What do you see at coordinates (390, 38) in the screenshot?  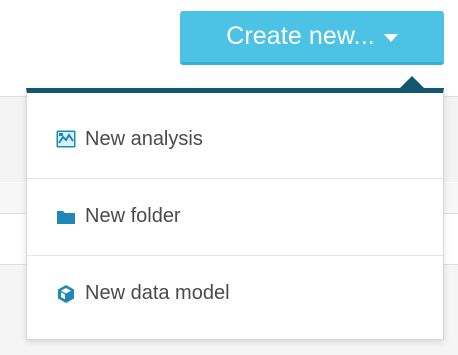 I see `chevron-down-icon` at bounding box center [390, 38].